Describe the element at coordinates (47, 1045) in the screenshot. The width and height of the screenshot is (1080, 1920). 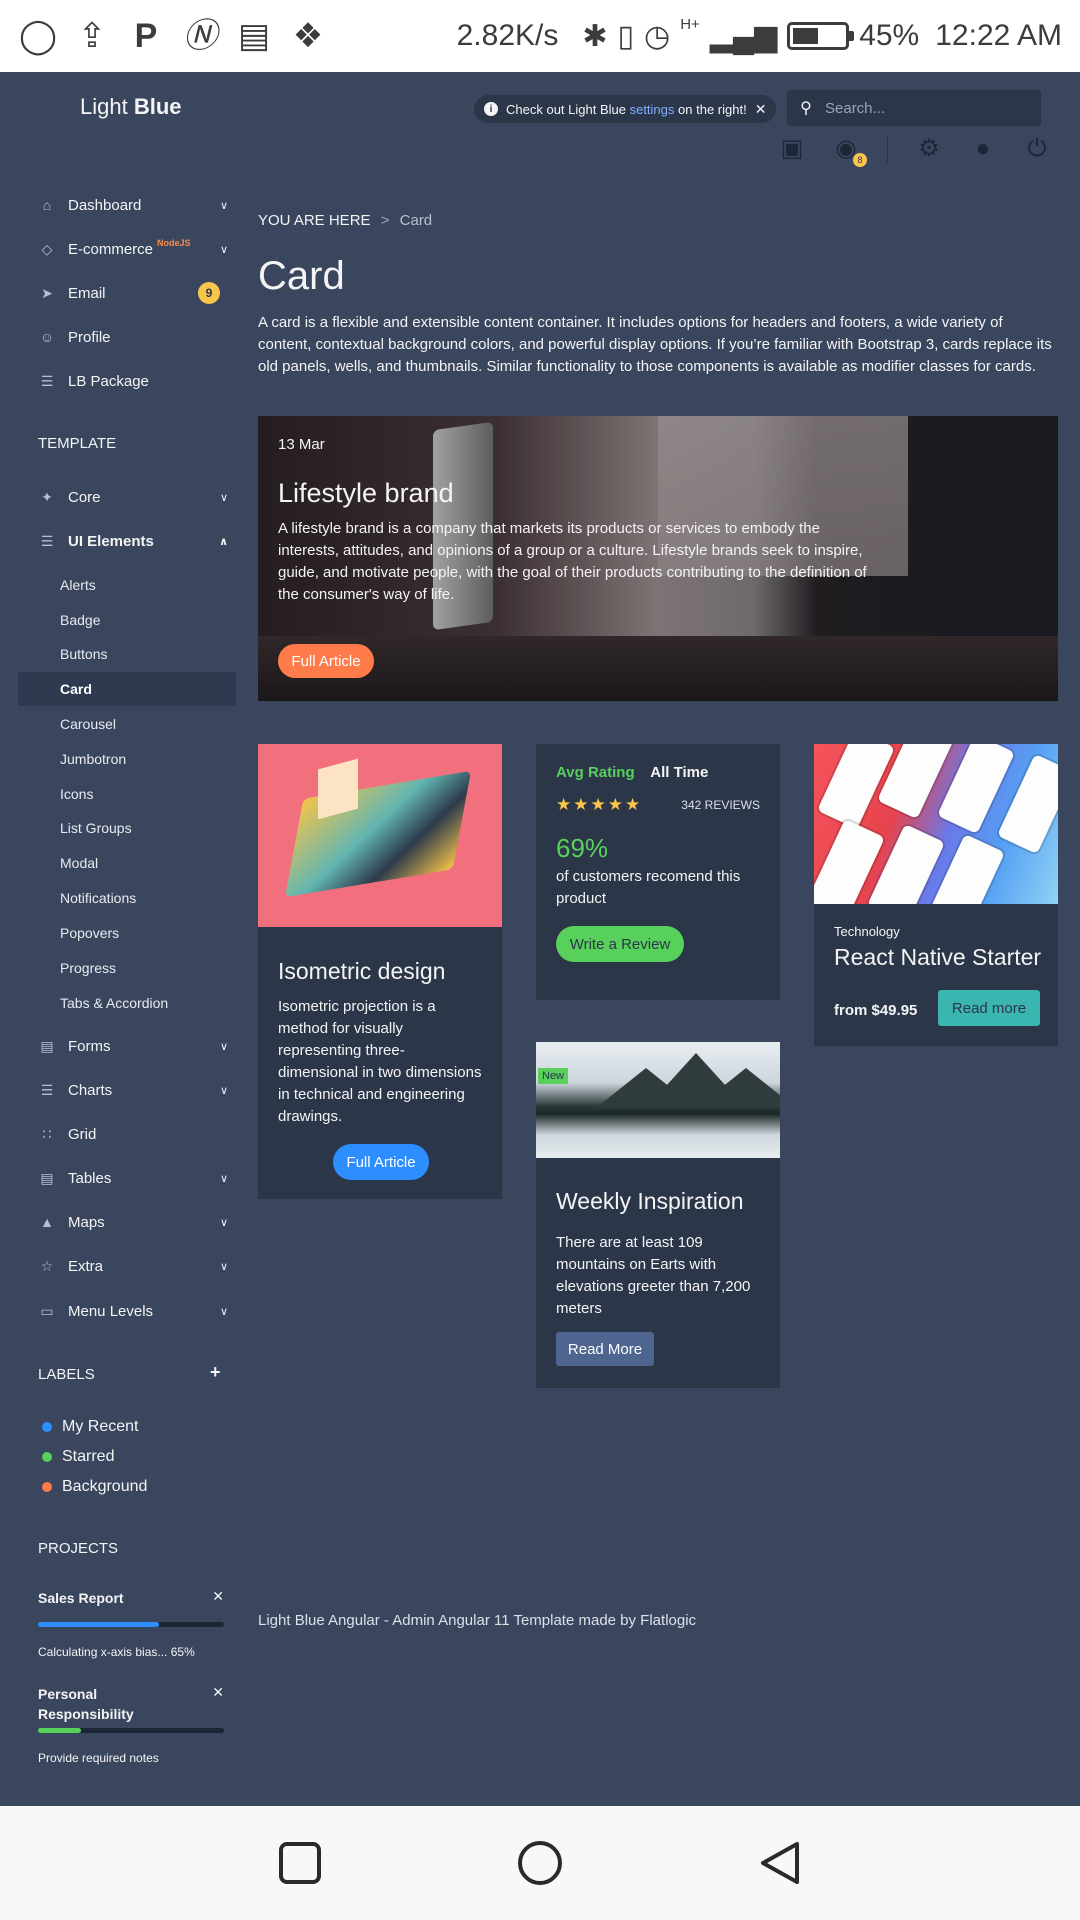
I see `document-icon: ▤` at that location.